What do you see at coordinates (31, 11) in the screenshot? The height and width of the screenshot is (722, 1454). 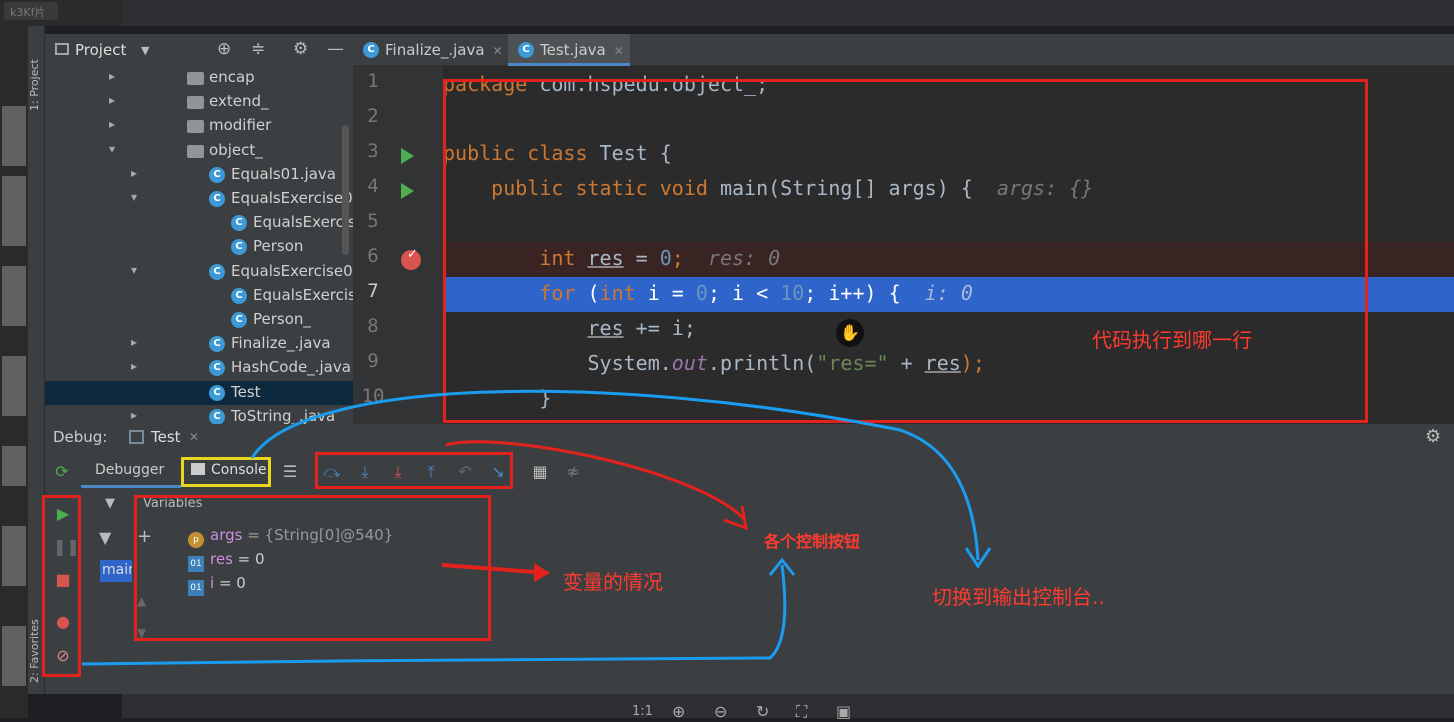 I see `top-tag: k3Kf片` at bounding box center [31, 11].